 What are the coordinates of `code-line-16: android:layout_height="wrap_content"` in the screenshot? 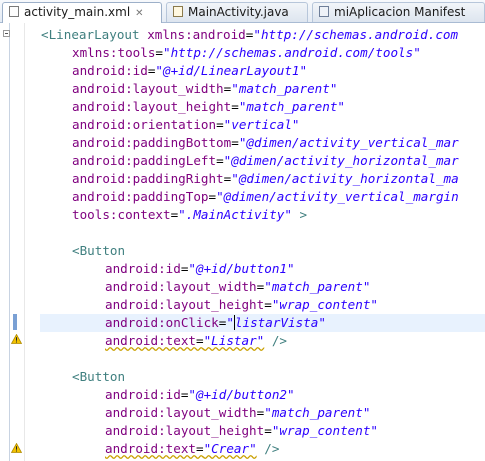 It's located at (241, 304).